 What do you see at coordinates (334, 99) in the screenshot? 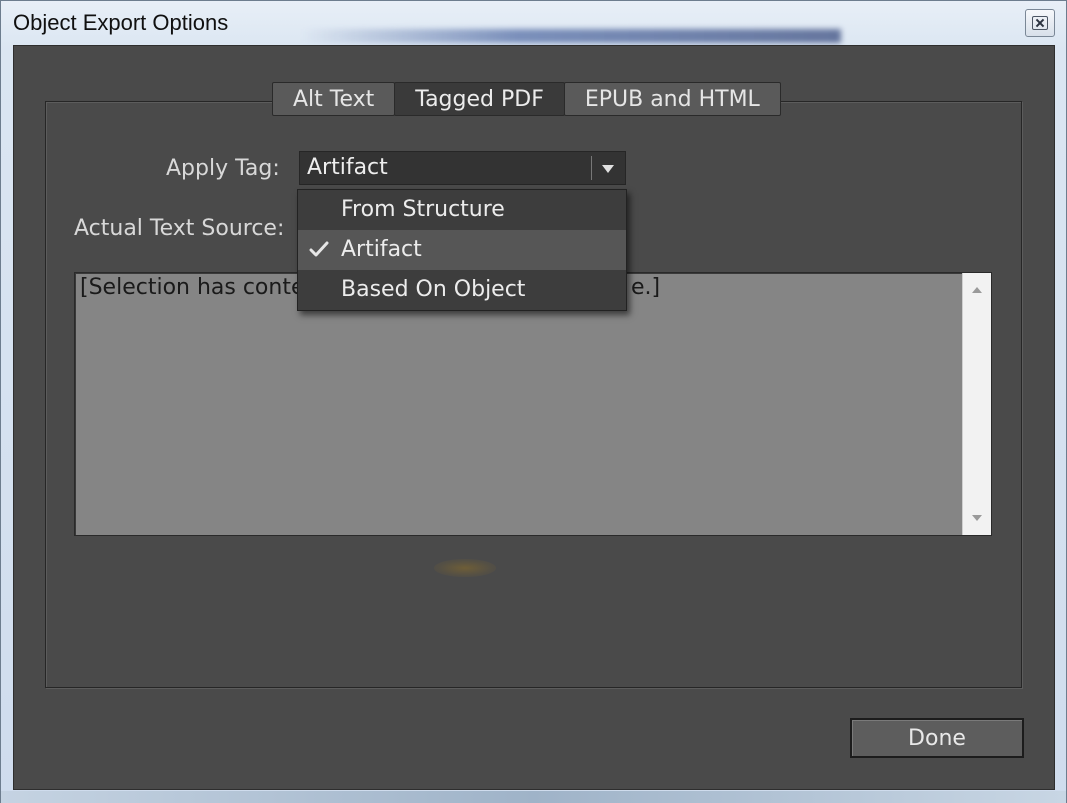
I see `tab-alt-text: Alt Text` at bounding box center [334, 99].